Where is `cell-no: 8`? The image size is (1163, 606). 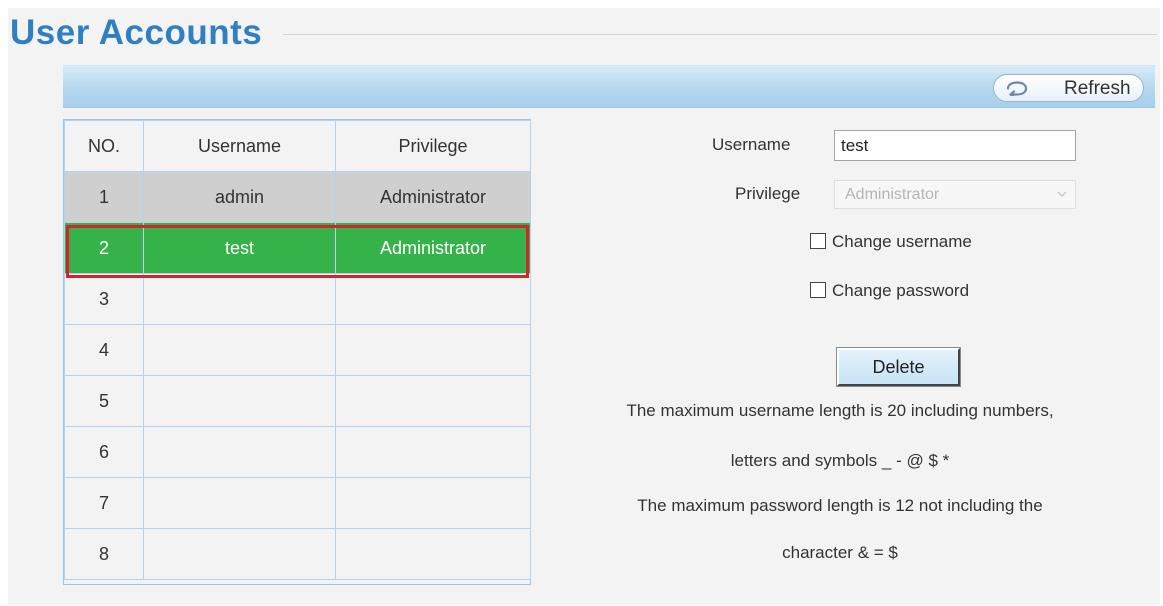 cell-no: 8 is located at coordinates (104, 554).